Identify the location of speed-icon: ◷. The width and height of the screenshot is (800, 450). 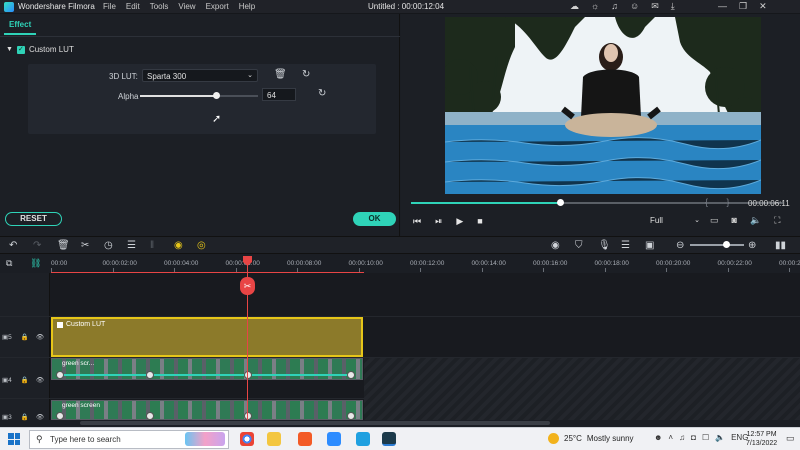
(108, 245).